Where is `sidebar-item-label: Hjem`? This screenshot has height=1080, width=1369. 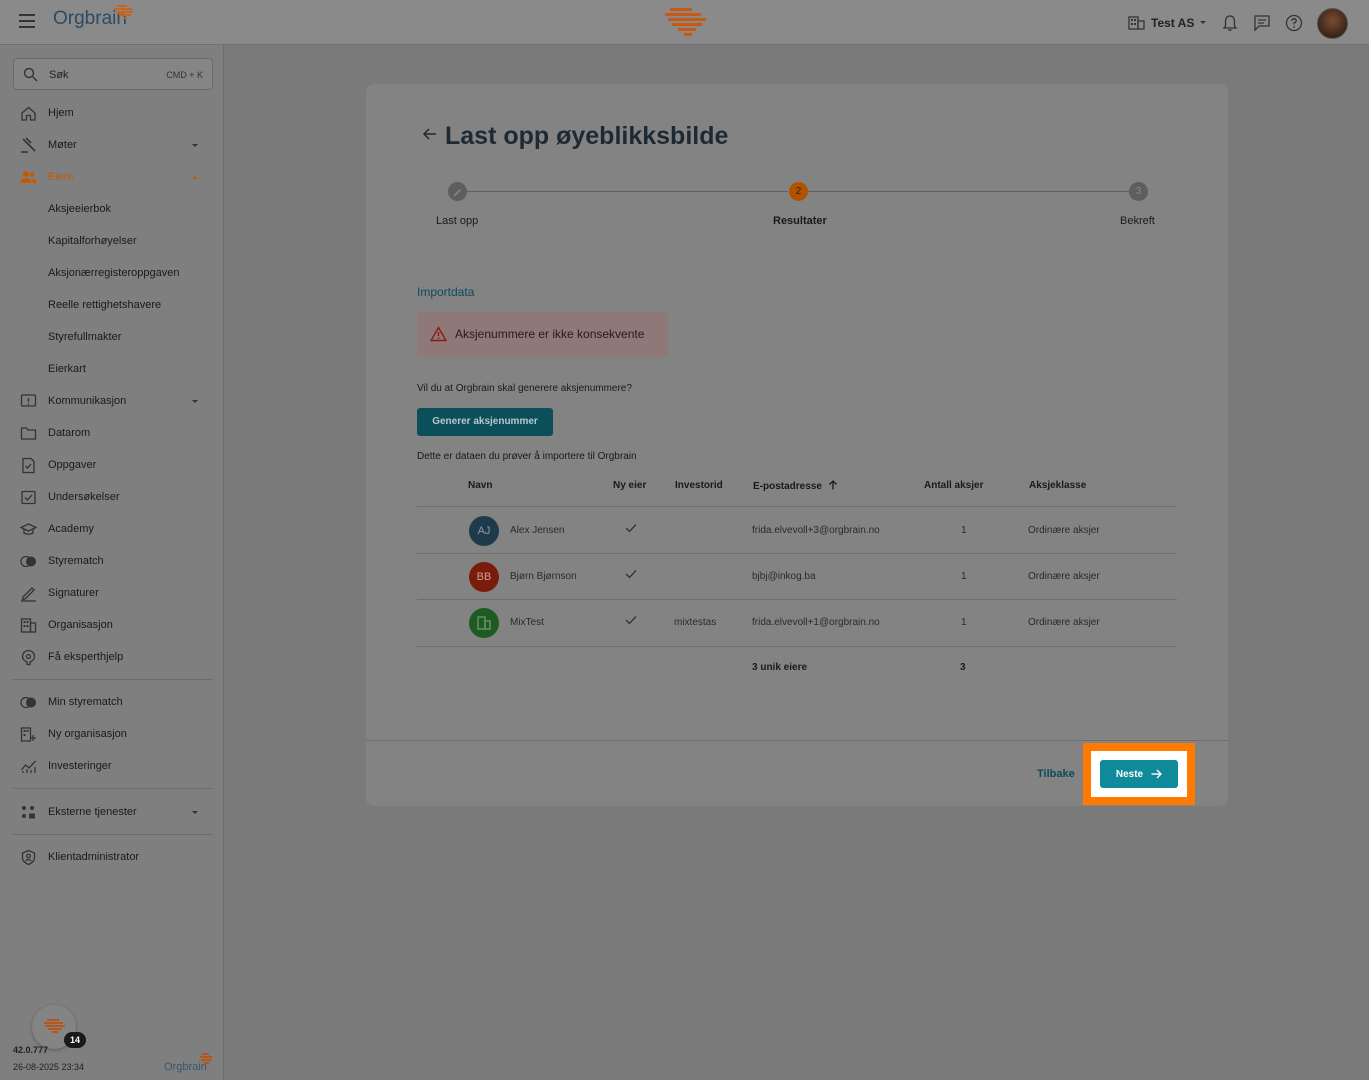 sidebar-item-label: Hjem is located at coordinates (61, 113).